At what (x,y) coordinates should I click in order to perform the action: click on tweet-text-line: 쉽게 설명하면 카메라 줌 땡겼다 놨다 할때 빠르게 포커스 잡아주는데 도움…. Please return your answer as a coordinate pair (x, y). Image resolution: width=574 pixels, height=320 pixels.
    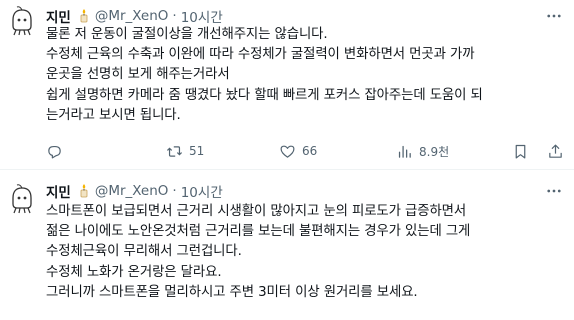
    Looking at the image, I should click on (264, 95).